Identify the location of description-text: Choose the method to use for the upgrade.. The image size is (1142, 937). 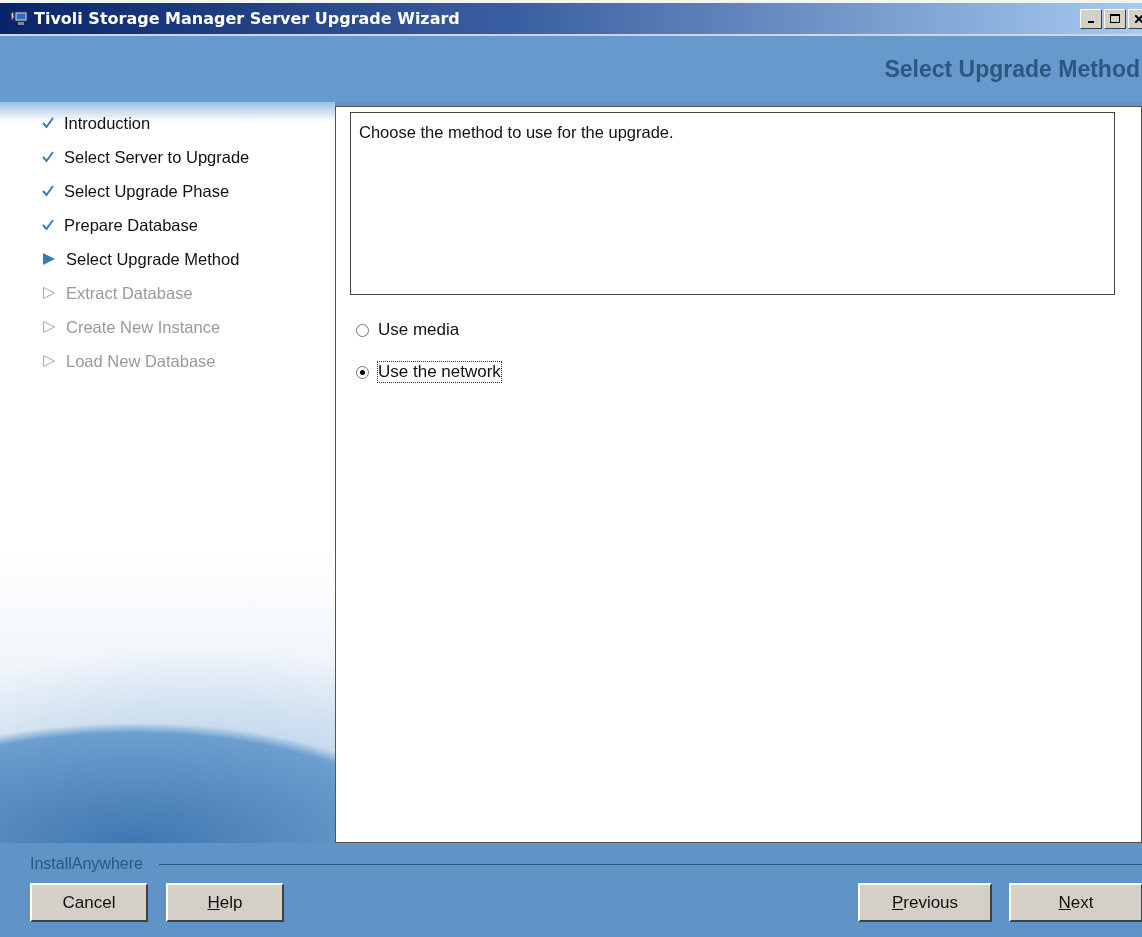
(516, 132).